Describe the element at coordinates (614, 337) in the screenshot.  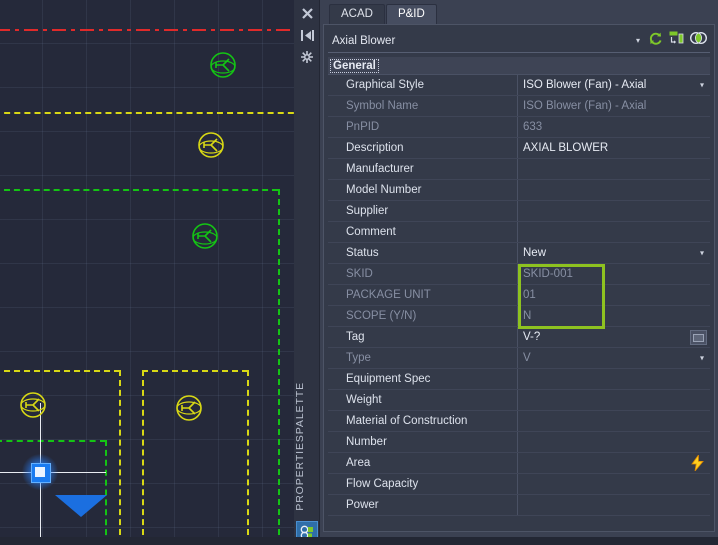
I see `property-value: V-?` at that location.